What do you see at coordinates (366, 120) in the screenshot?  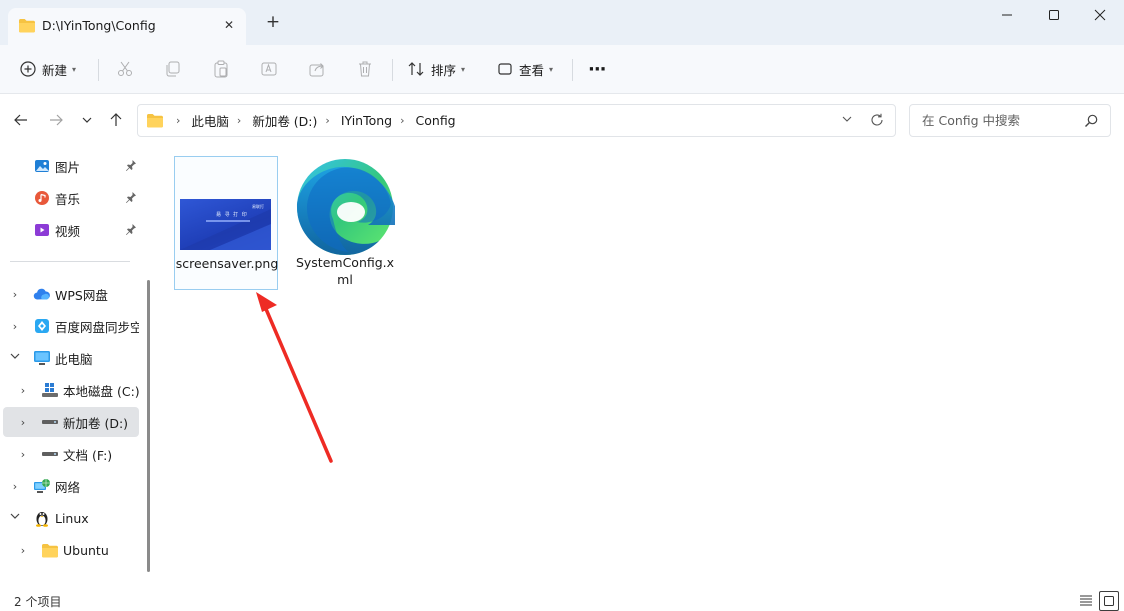 I see `breadcrumb-iyintong: IYinTong` at bounding box center [366, 120].